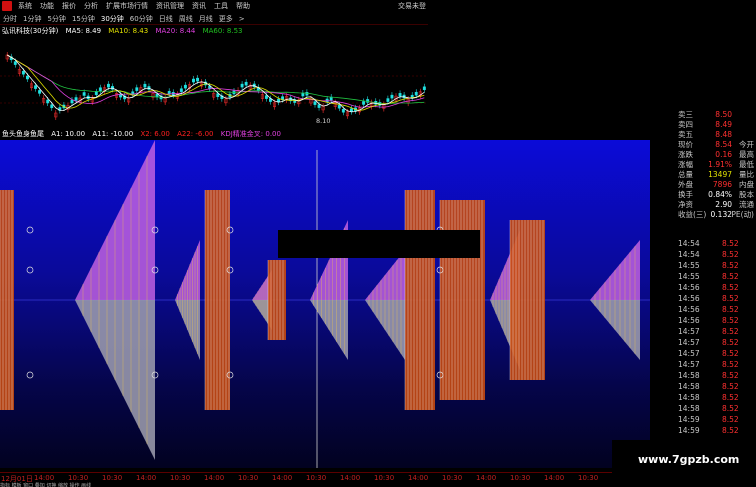 The width and height of the screenshot is (756, 487). What do you see at coordinates (685, 114) in the screenshot?
I see `quote-label: 卖三` at bounding box center [685, 114].